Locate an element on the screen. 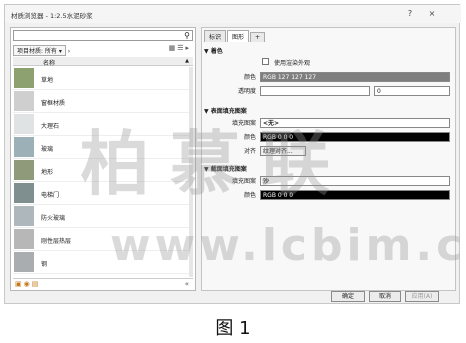 The image size is (466, 343). panel-icon: ▤ is located at coordinates (36, 284).